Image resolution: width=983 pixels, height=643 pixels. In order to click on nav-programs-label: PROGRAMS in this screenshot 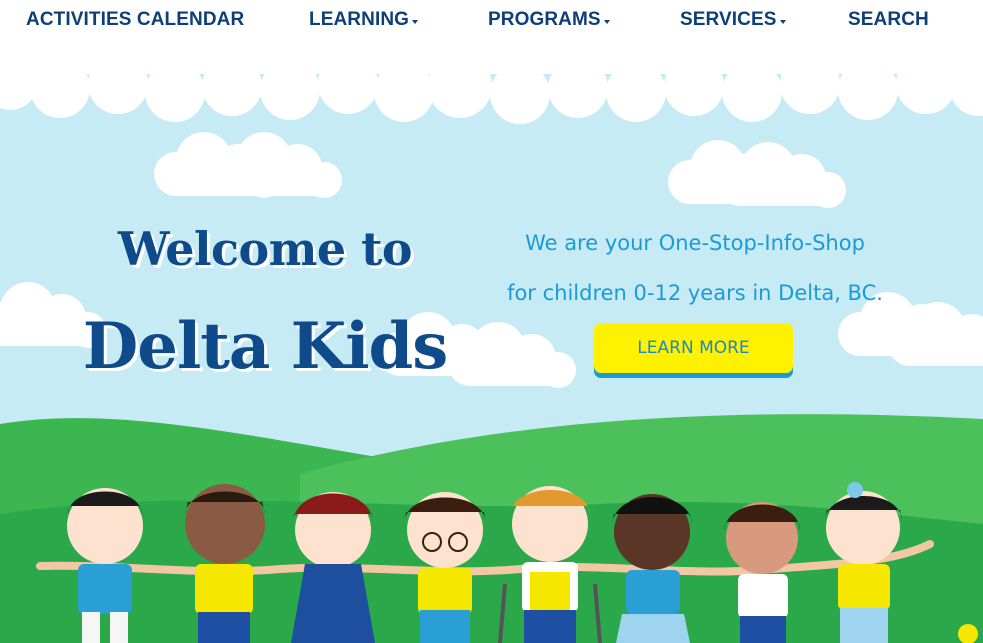, I will do `click(544, 19)`.